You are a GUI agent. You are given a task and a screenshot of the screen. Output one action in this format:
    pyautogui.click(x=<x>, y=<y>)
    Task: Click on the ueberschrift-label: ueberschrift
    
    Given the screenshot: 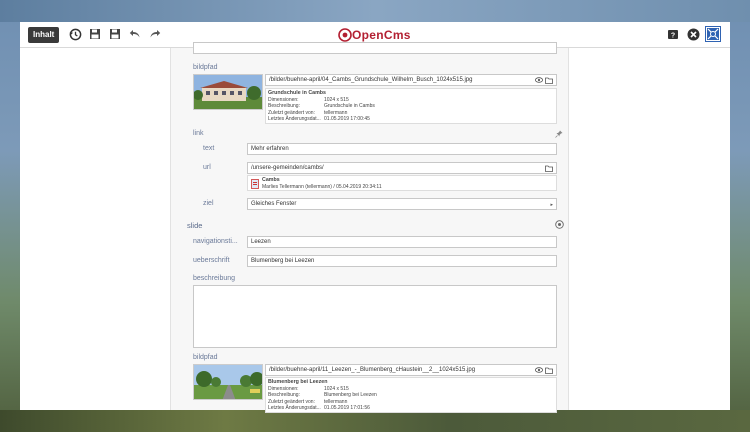 What is the action you would take?
    pyautogui.click(x=211, y=260)
    